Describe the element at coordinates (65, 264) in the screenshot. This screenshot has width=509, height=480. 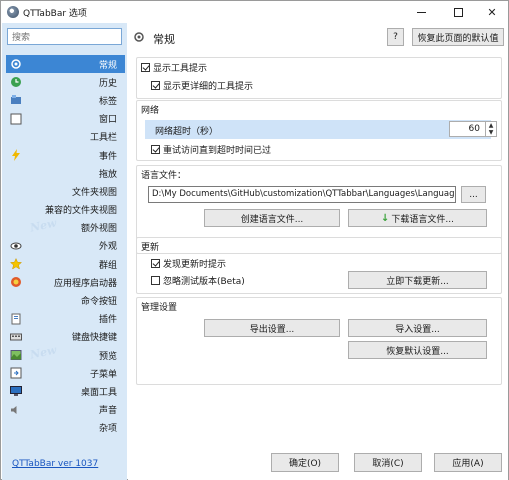
I see `sidebar-item-groups: 群组` at that location.